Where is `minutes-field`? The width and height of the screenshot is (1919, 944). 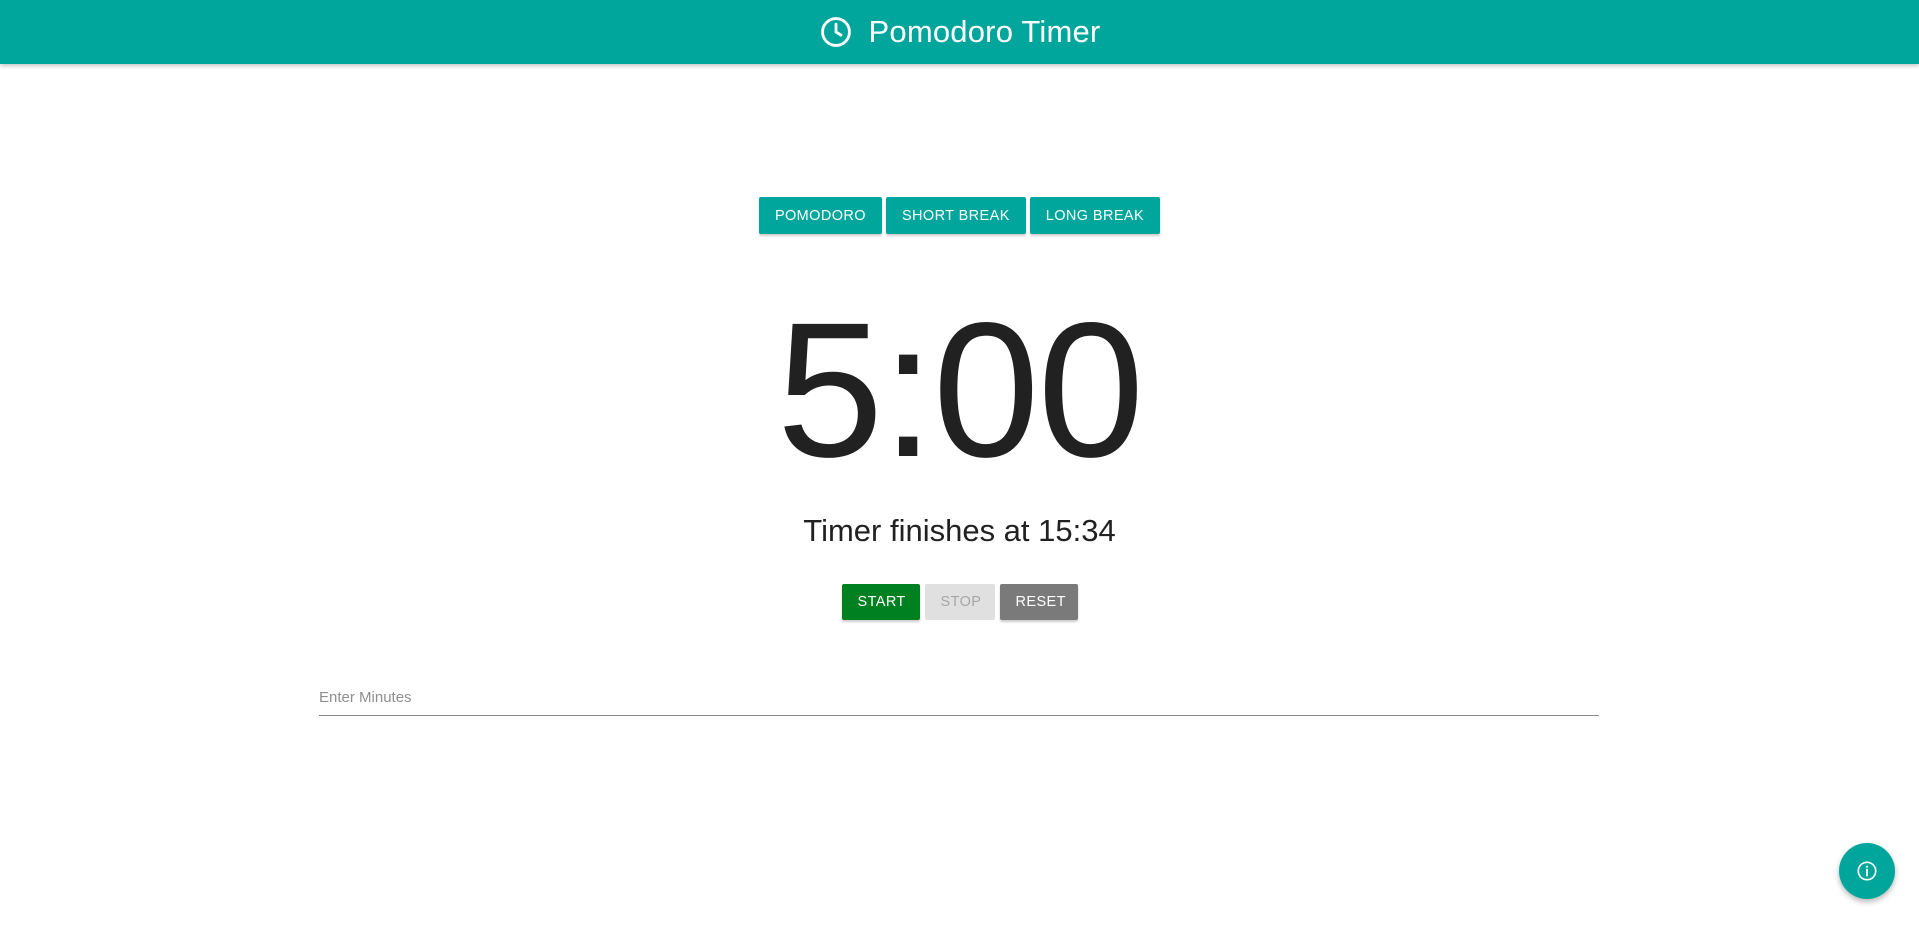
minutes-field is located at coordinates (959, 698).